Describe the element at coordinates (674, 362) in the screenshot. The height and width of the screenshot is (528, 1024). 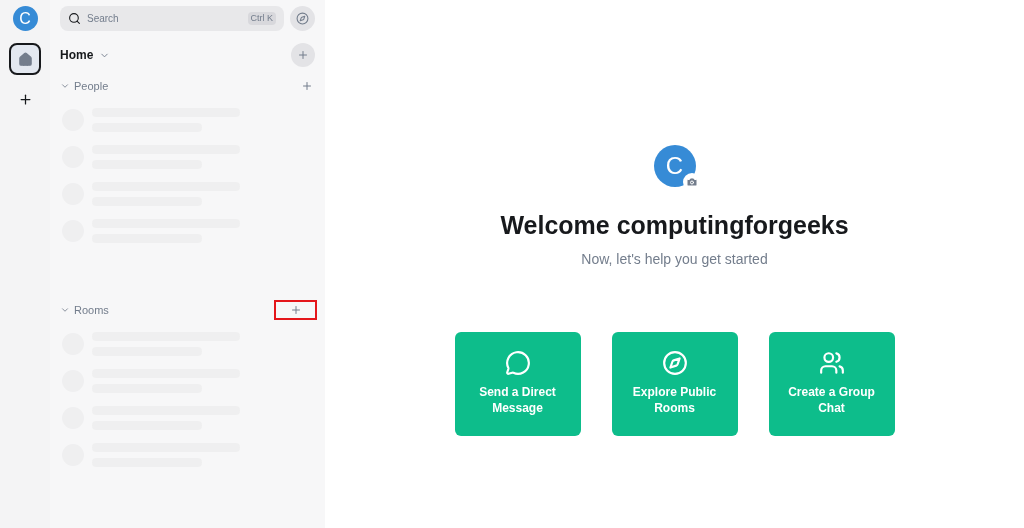
I see `explore-icon` at that location.